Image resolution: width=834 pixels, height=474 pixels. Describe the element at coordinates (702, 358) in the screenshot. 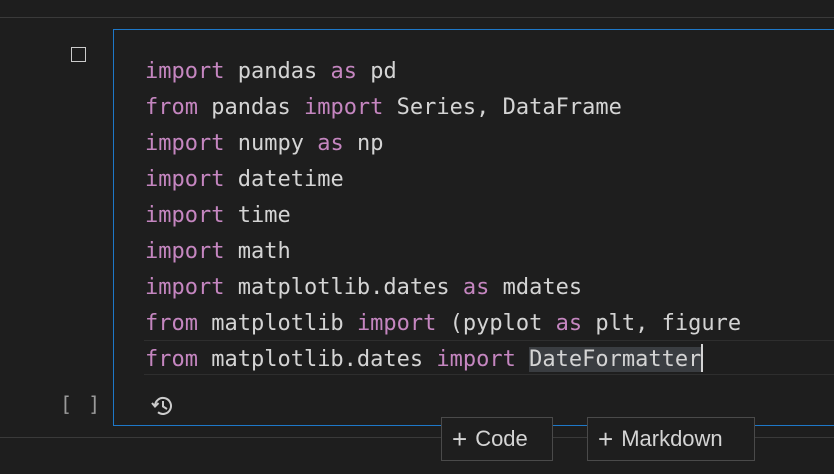

I see `text-caret` at that location.